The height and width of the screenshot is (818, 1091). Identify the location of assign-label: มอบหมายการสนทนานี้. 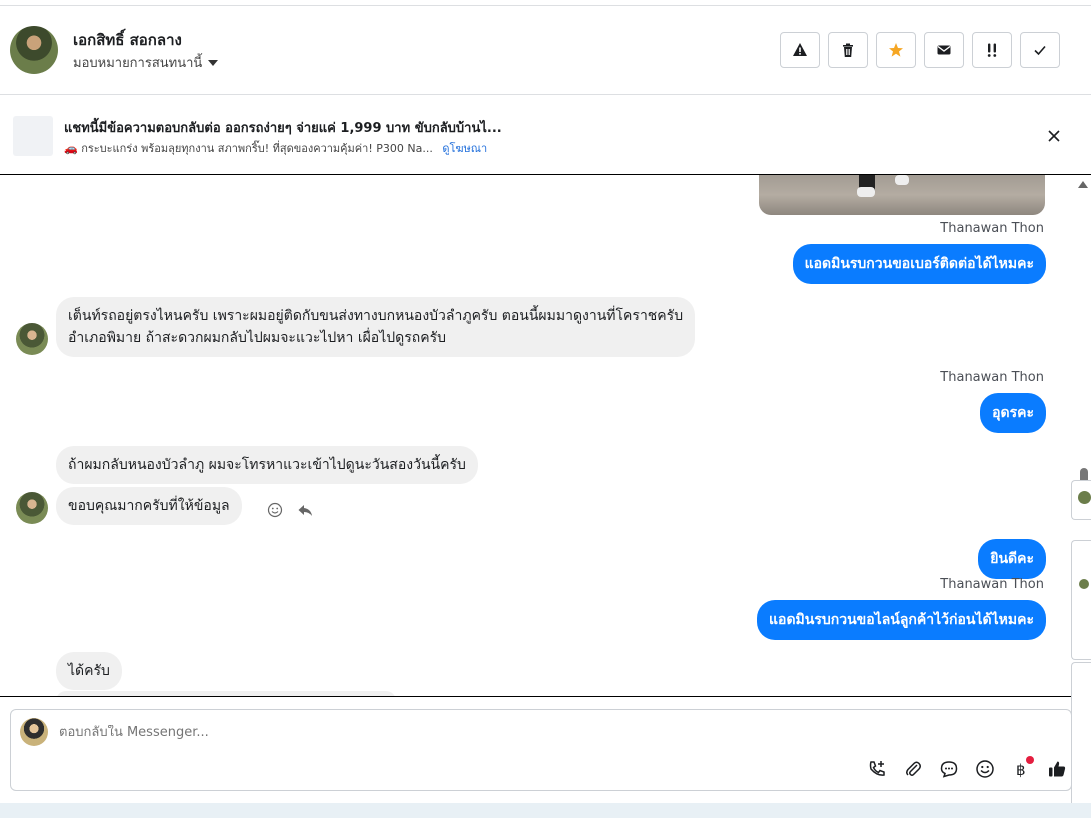
(138, 63).